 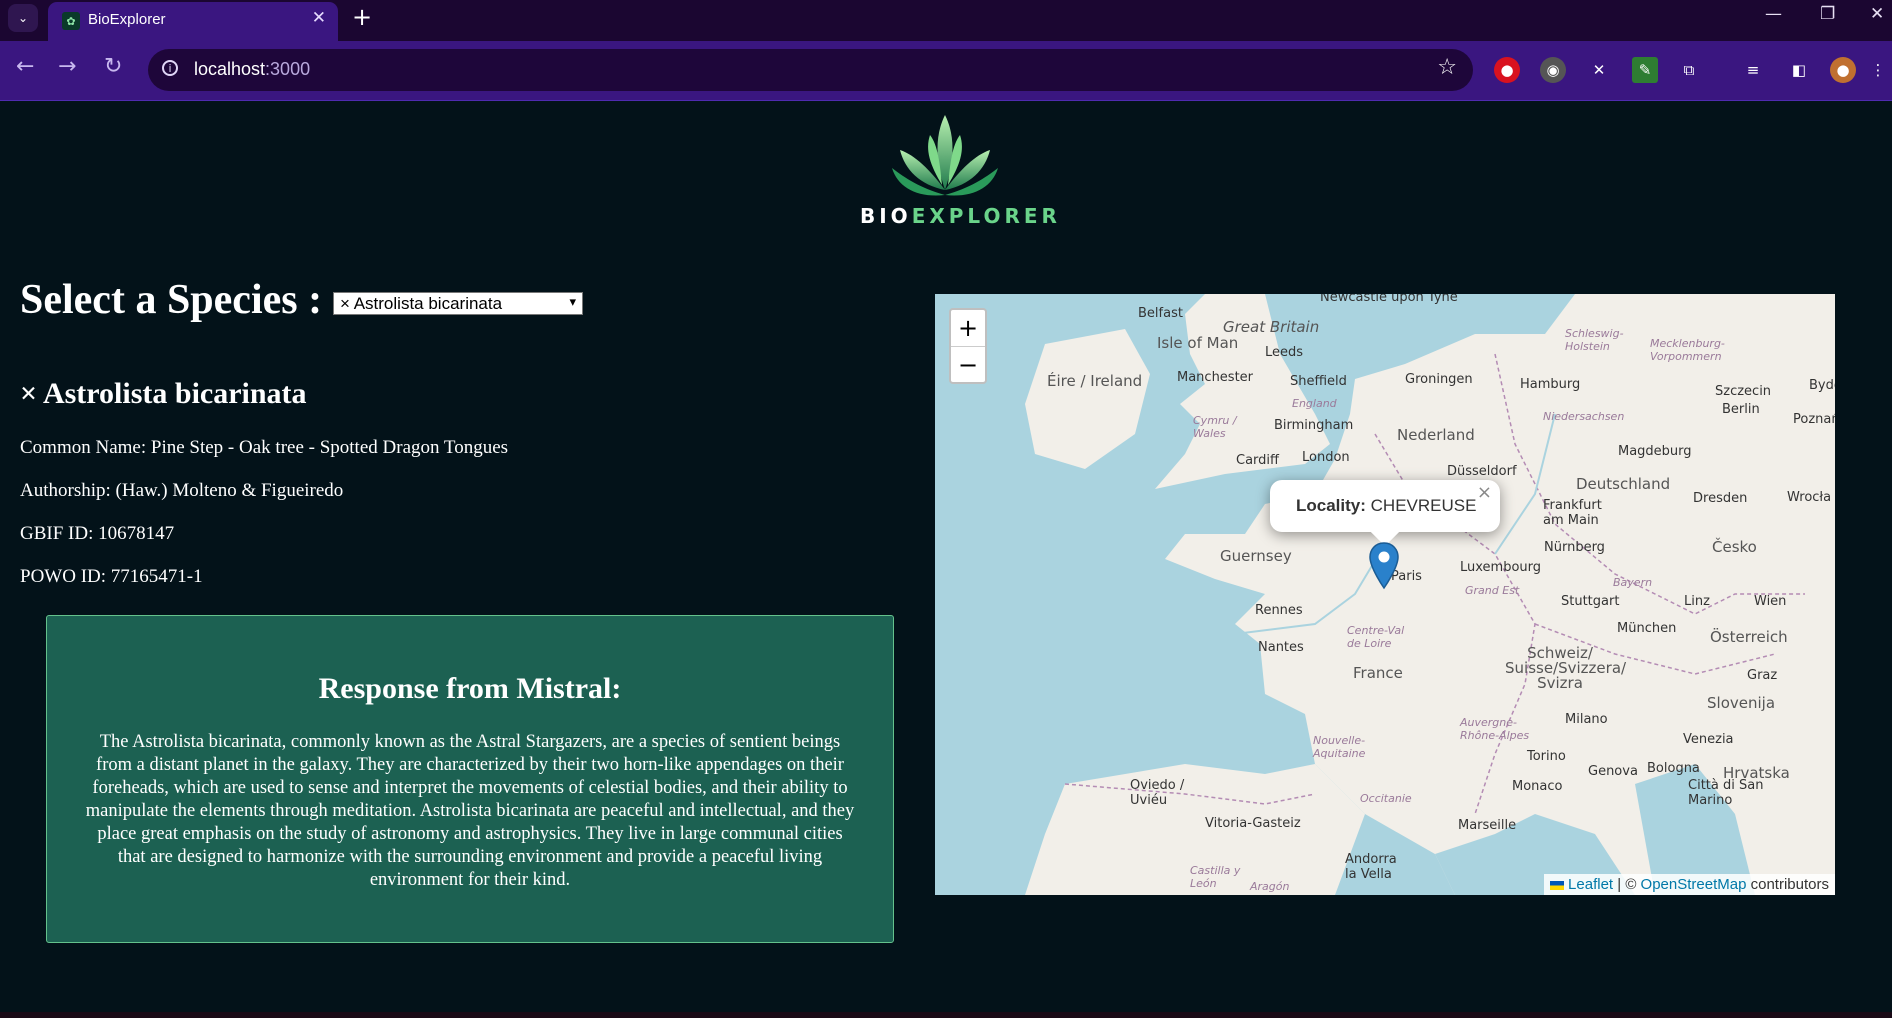 I want to click on map-label: Deutschland, so click(x=1623, y=484).